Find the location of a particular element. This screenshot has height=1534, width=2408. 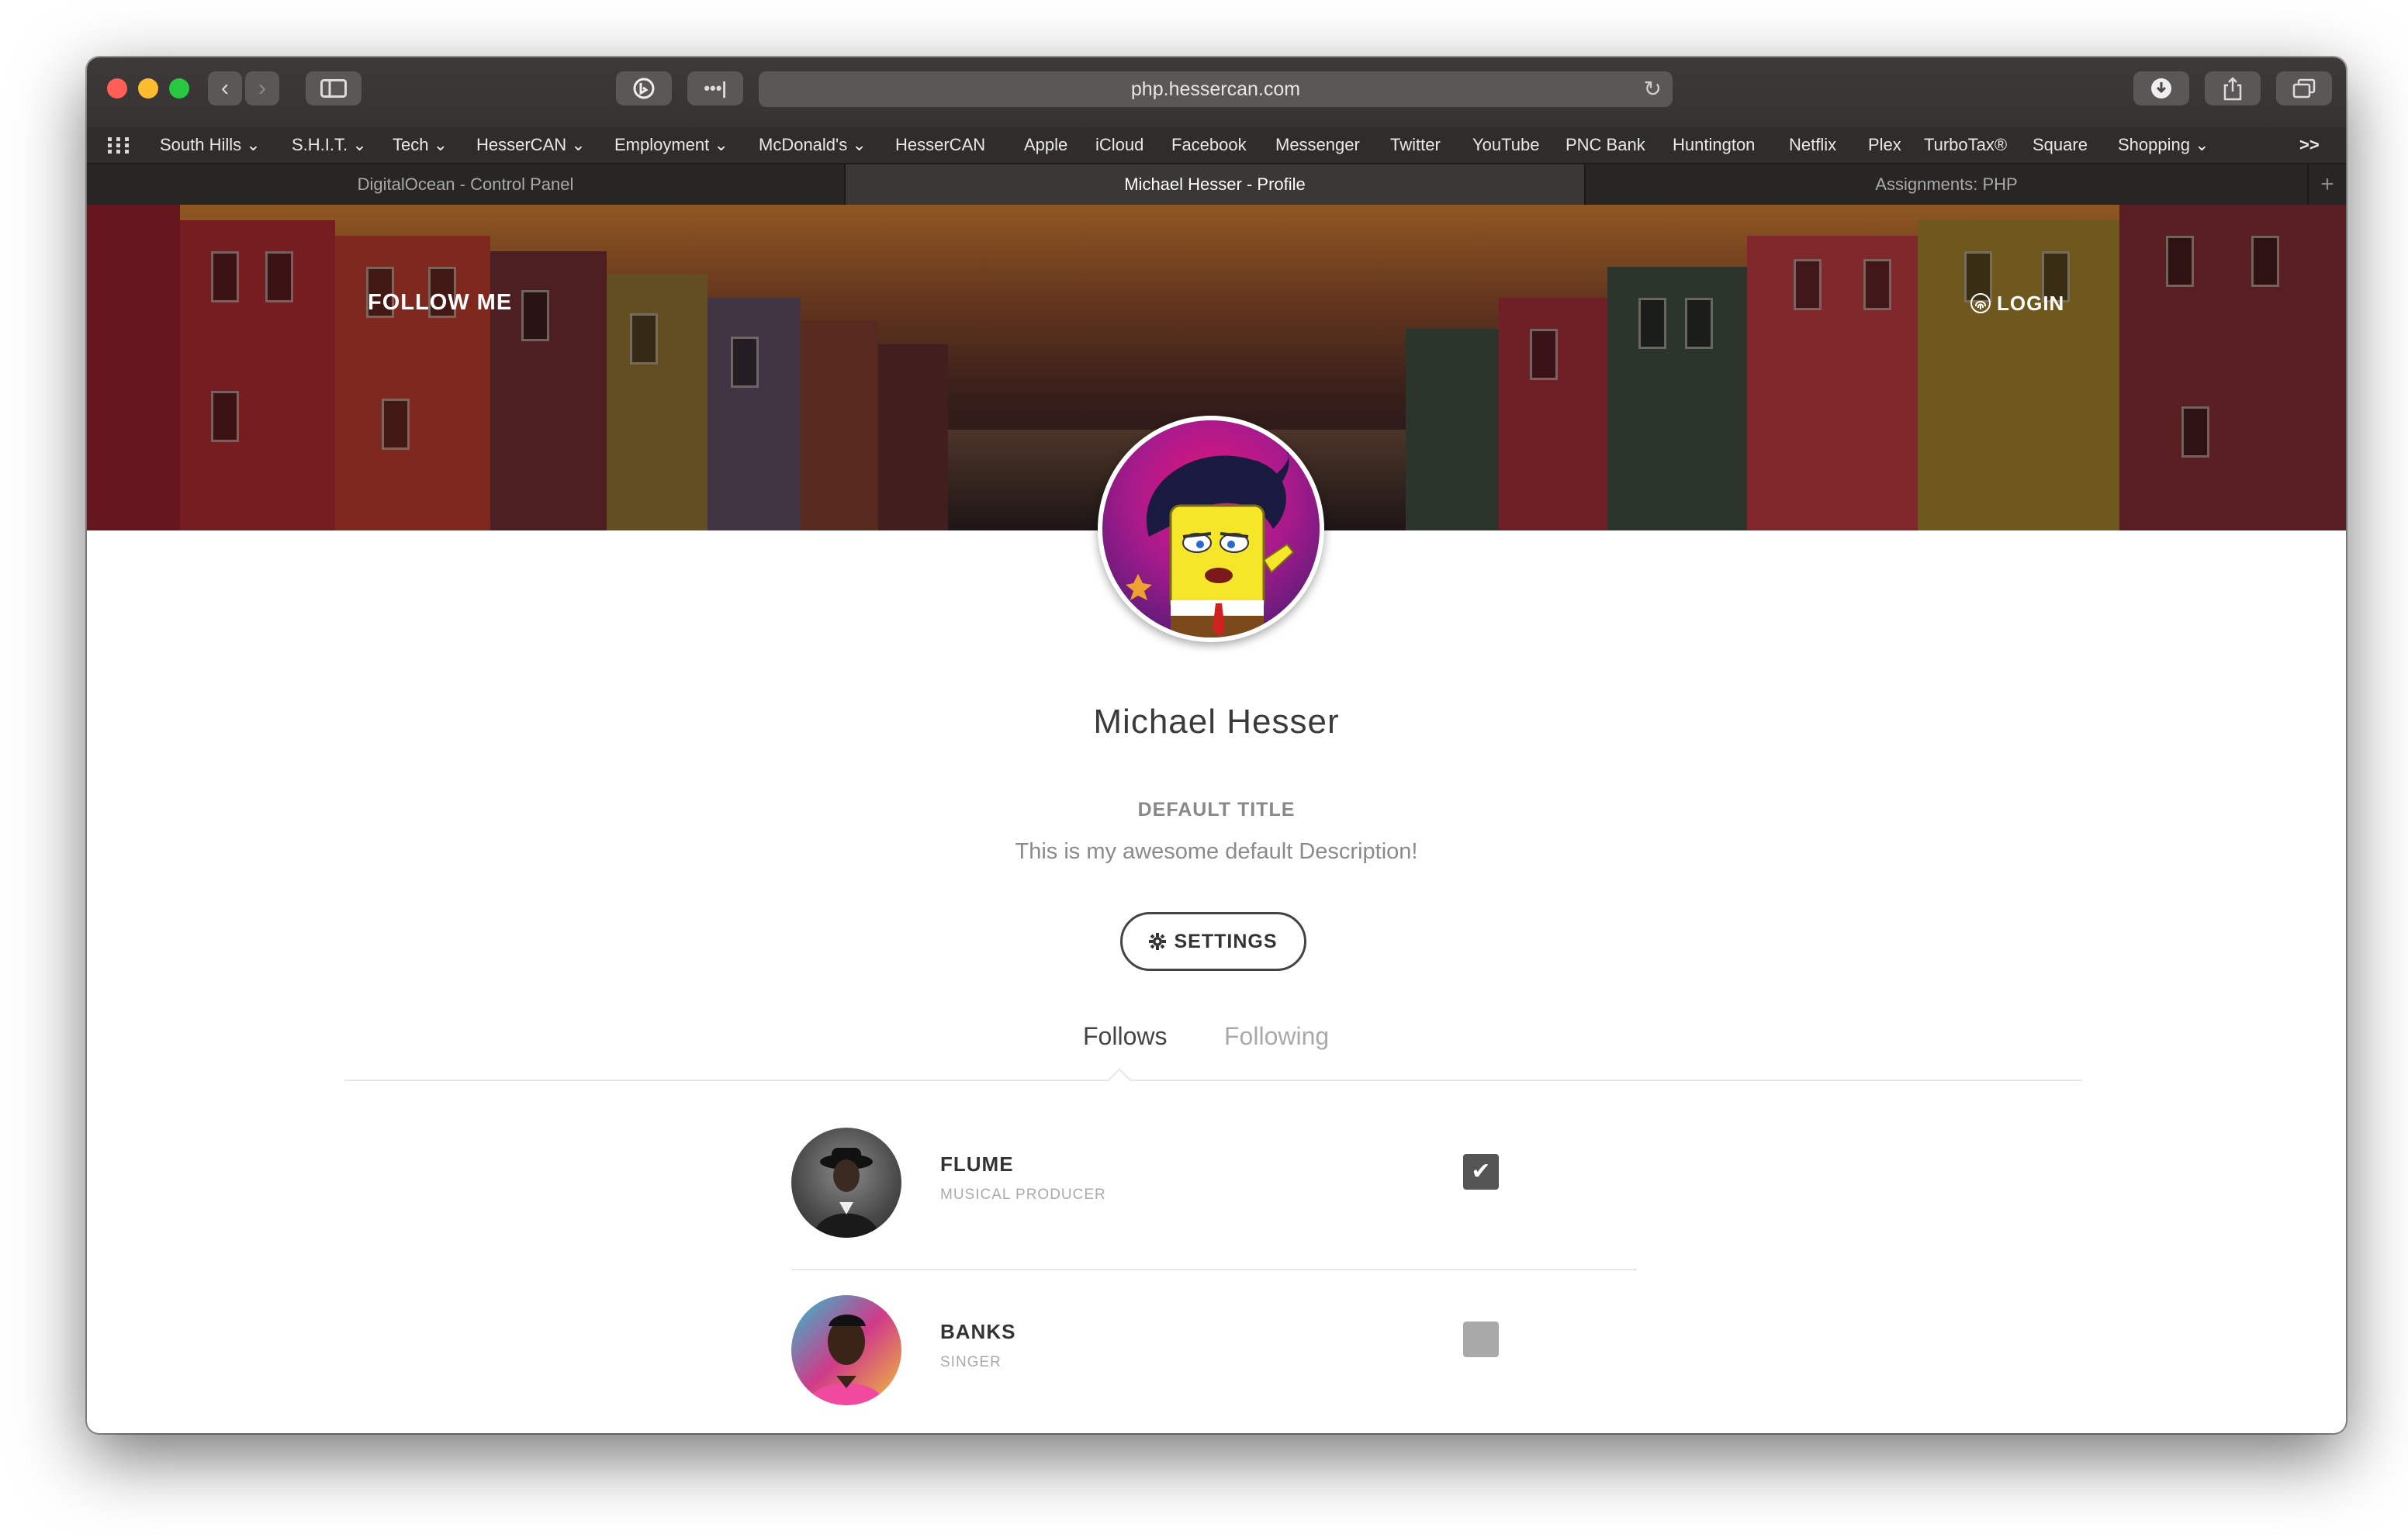

tabs-overview-icon is located at coordinates (2304, 88).